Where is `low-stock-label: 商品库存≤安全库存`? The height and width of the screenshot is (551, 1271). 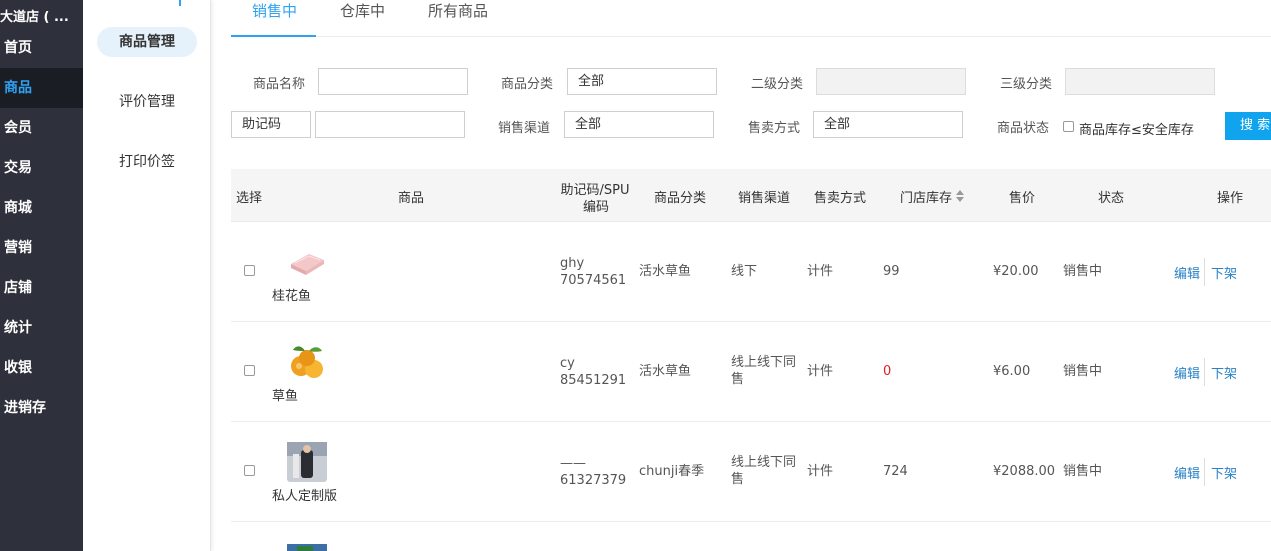
low-stock-label: 商品库存≤安全库存 is located at coordinates (1136, 130).